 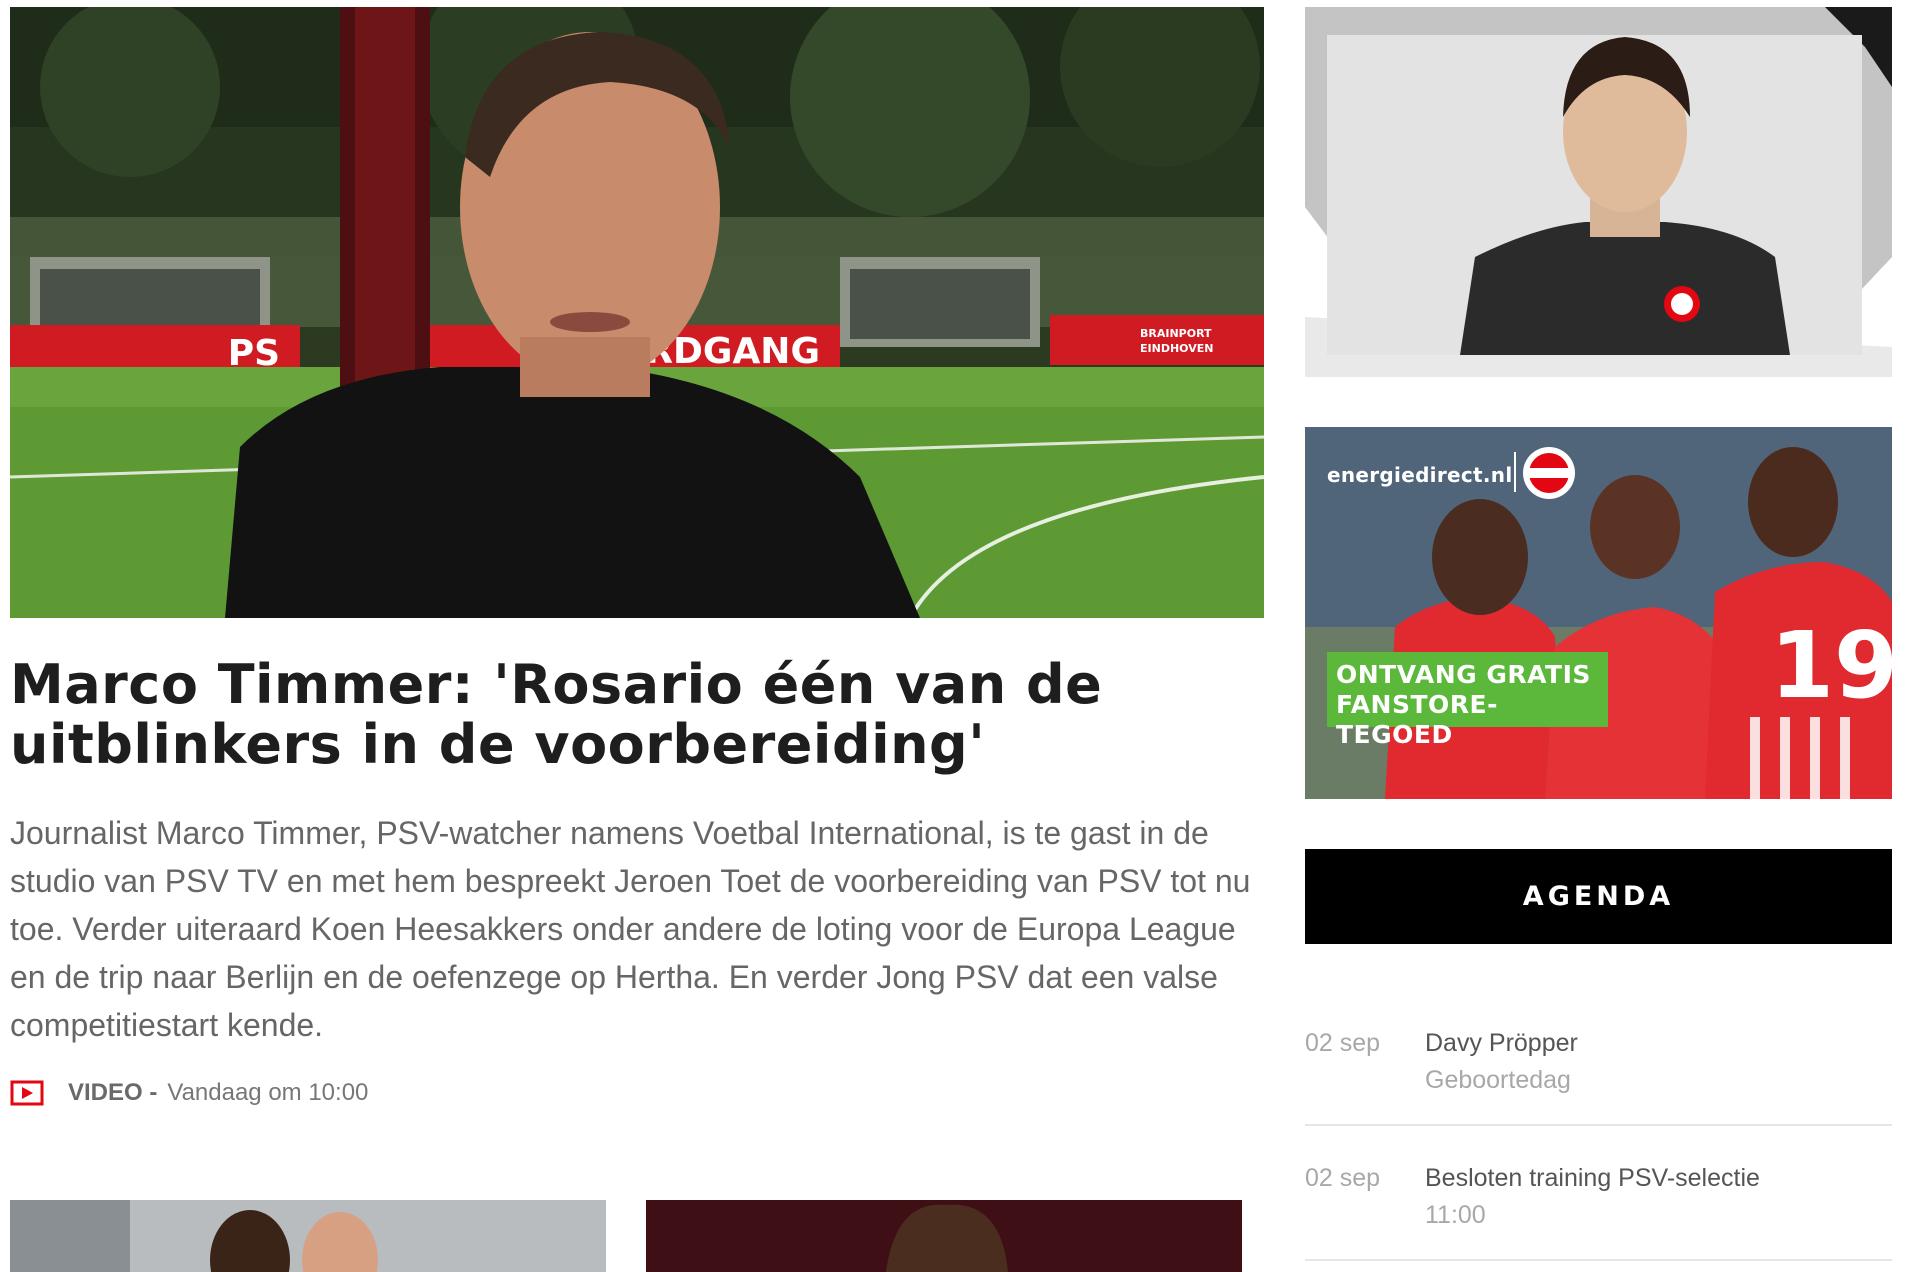 What do you see at coordinates (268, 1092) in the screenshot?
I see `publish-time: Vandaag om 10:00` at bounding box center [268, 1092].